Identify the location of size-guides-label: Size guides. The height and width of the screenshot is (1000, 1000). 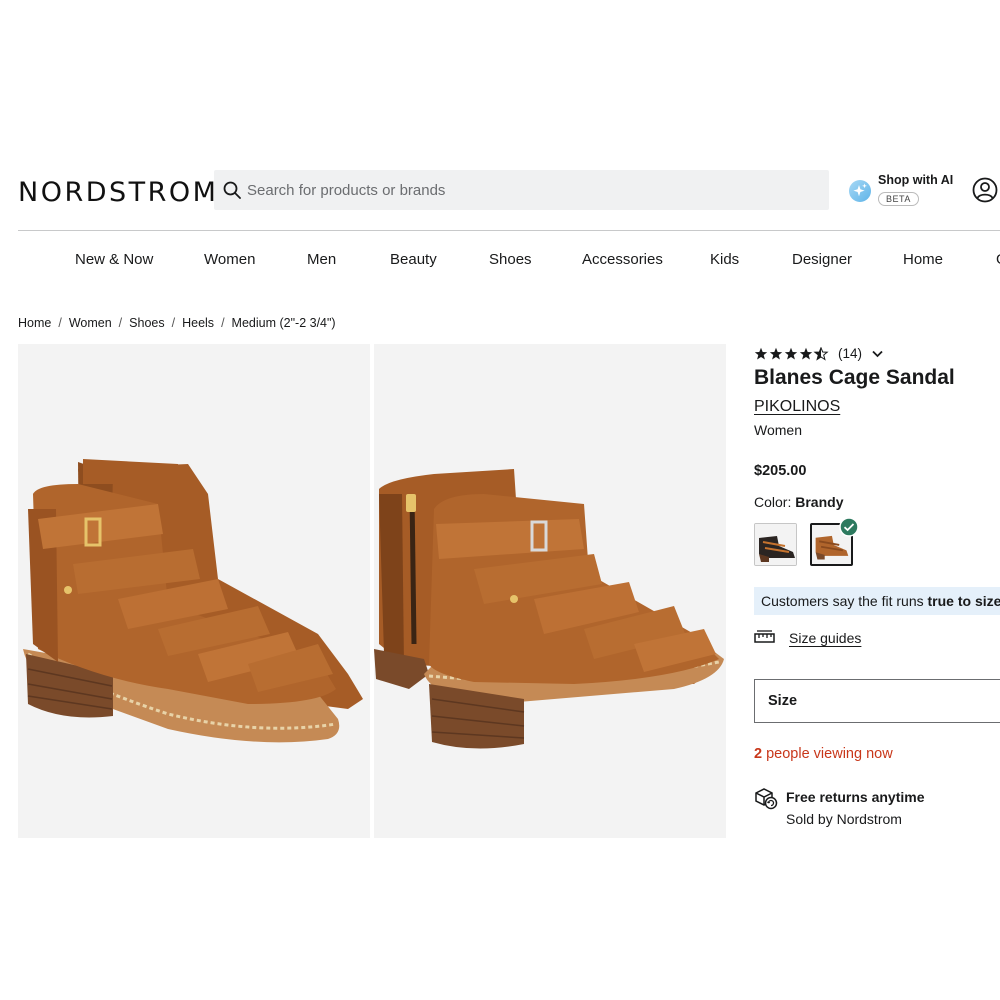
(825, 638).